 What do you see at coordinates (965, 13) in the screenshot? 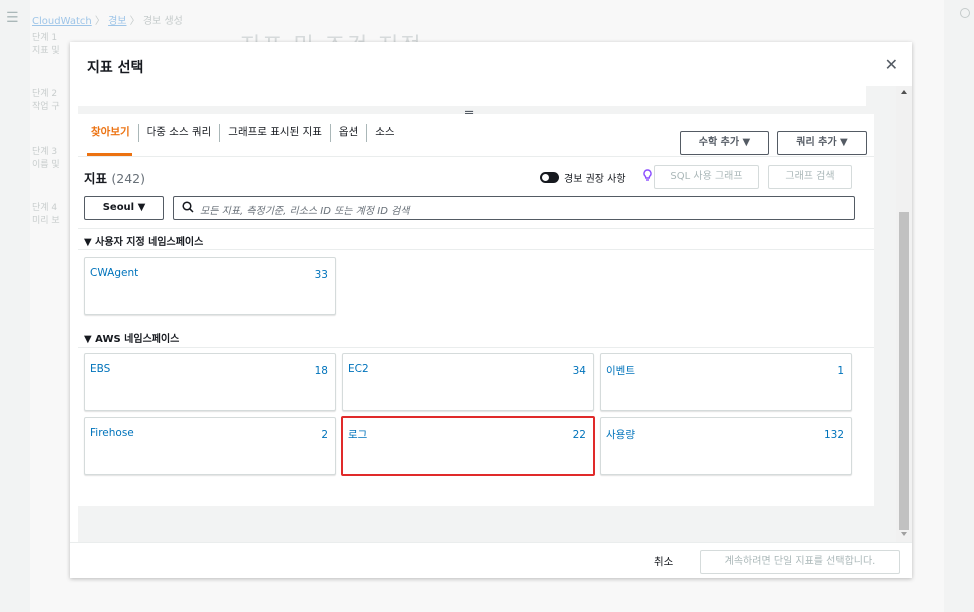
I see `info-circle-icon` at bounding box center [965, 13].